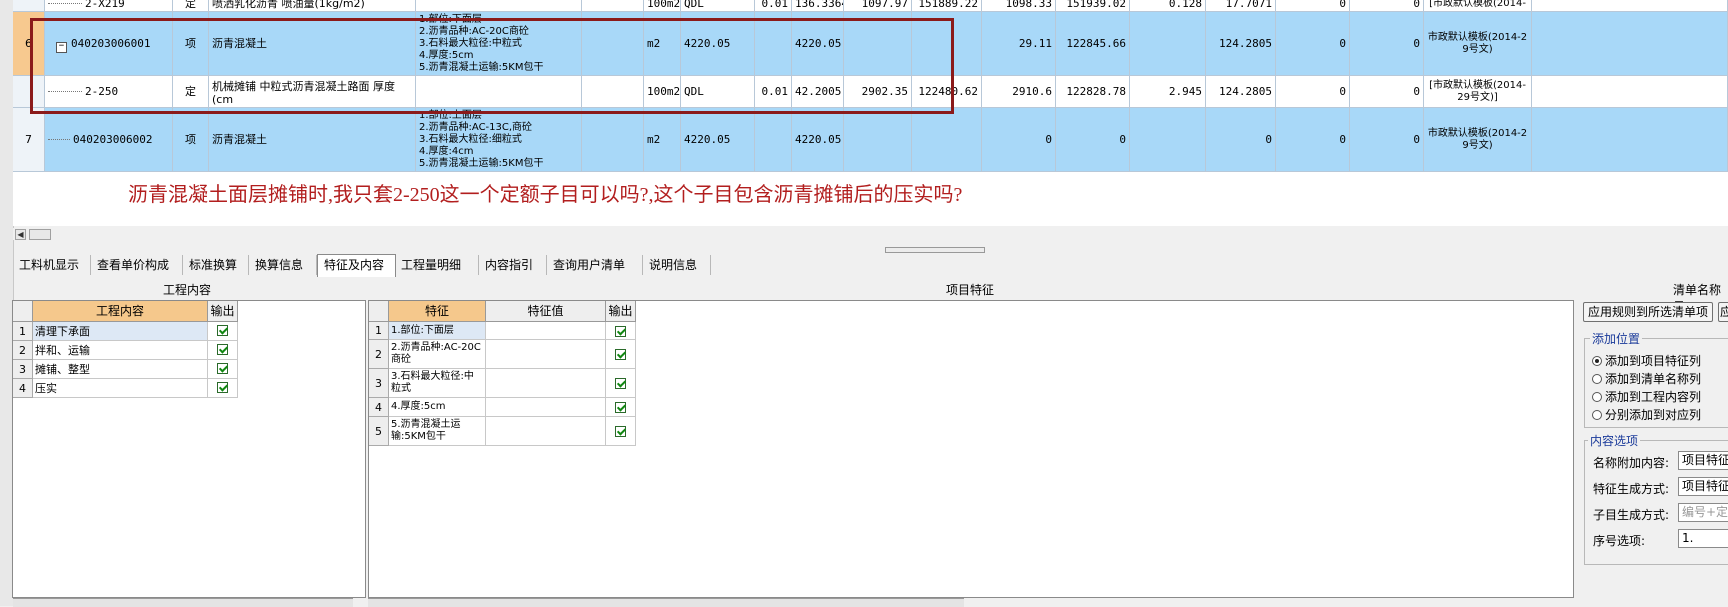  What do you see at coordinates (773, 6) in the screenshot?
I see `grid-cell-qty: 0.01` at bounding box center [773, 6].